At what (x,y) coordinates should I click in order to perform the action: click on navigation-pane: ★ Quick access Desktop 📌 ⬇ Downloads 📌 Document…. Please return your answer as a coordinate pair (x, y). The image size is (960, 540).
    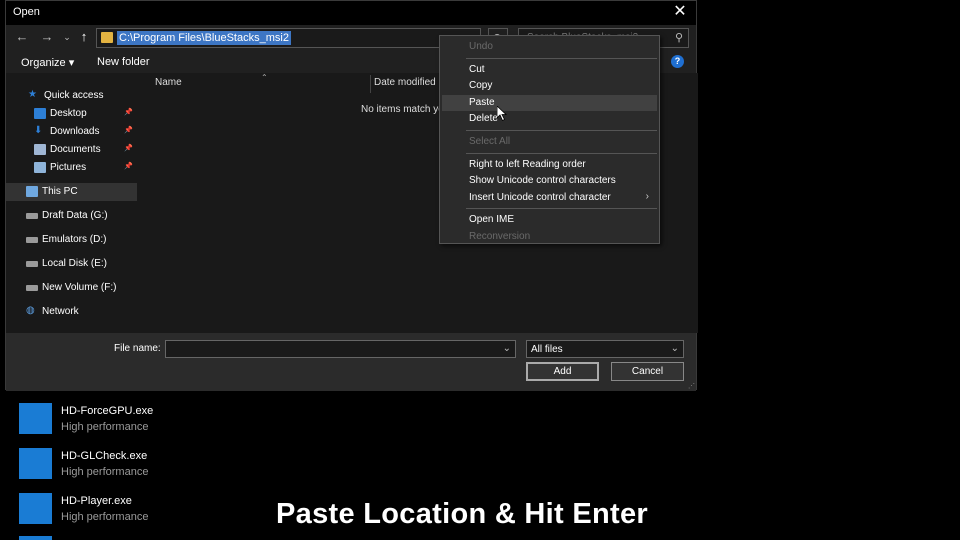
    Looking at the image, I should click on (72, 203).